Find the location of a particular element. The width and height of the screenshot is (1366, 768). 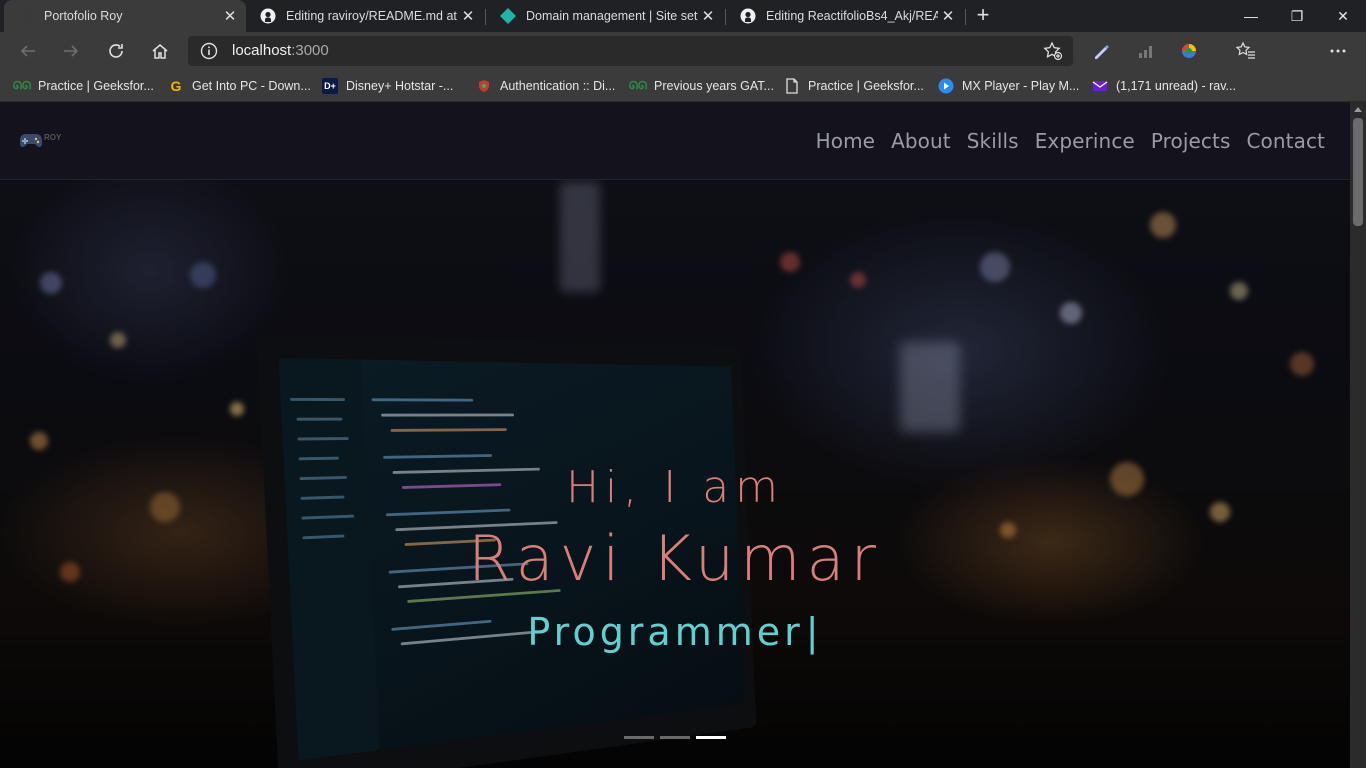

scrollbar-thumb is located at coordinates (1358, 172).